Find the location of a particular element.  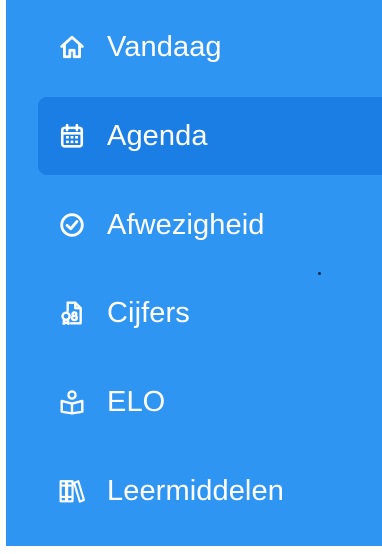

sidebar-item-afwezigheid: Afwezigheid is located at coordinates (210, 225).